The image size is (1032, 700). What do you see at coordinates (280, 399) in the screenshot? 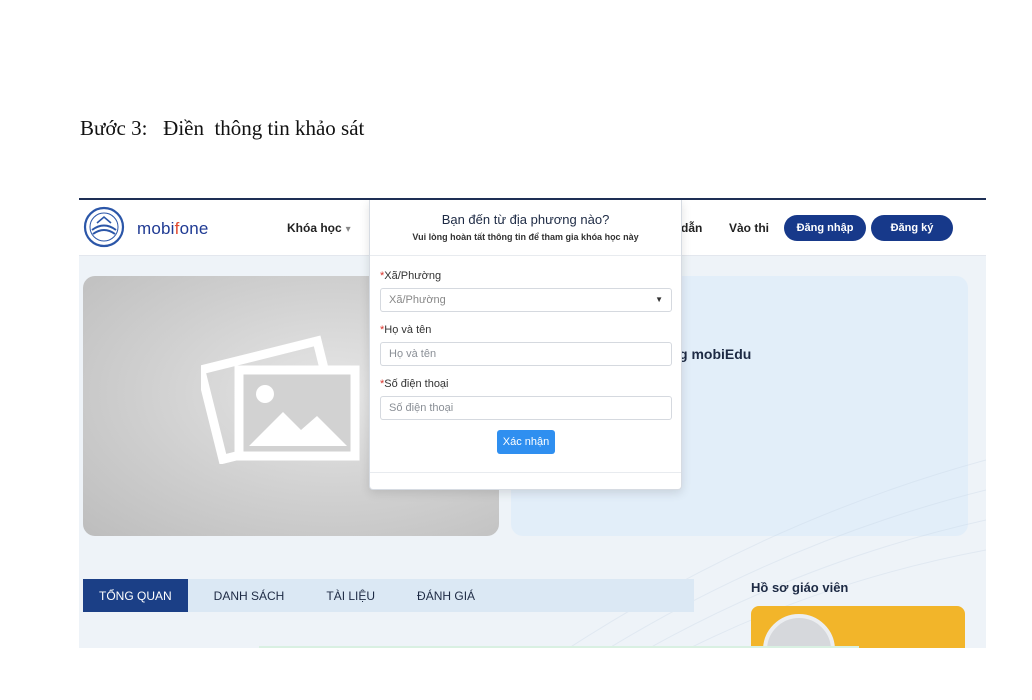
I see `image-placeholder-icon` at bounding box center [280, 399].